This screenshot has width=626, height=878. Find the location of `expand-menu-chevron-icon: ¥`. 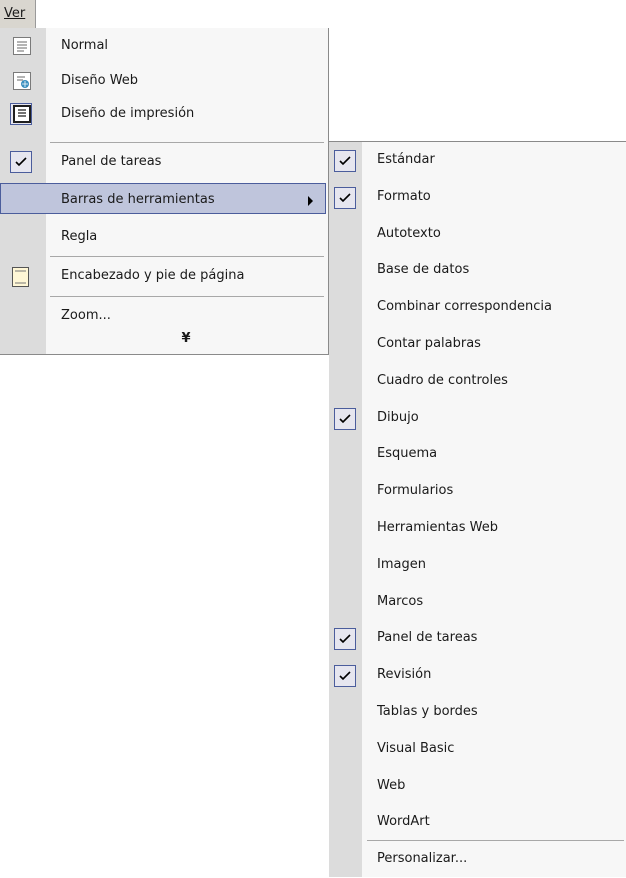

expand-menu-chevron-icon: ¥ is located at coordinates (186, 340).